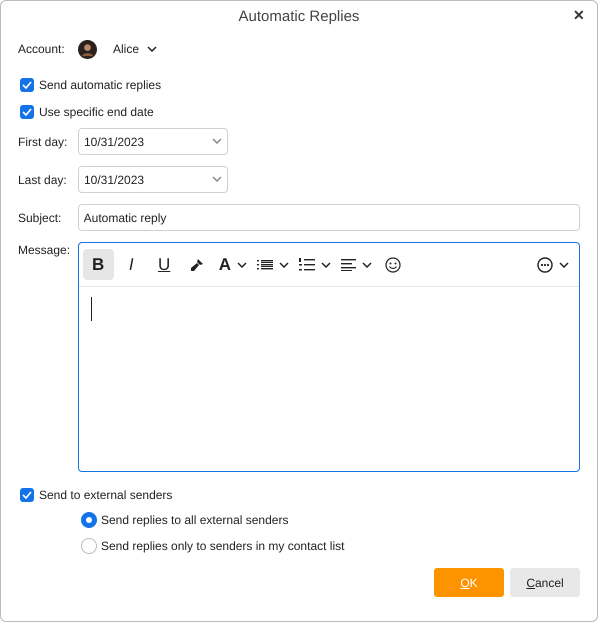  What do you see at coordinates (197, 264) in the screenshot?
I see `brush-icon` at bounding box center [197, 264].